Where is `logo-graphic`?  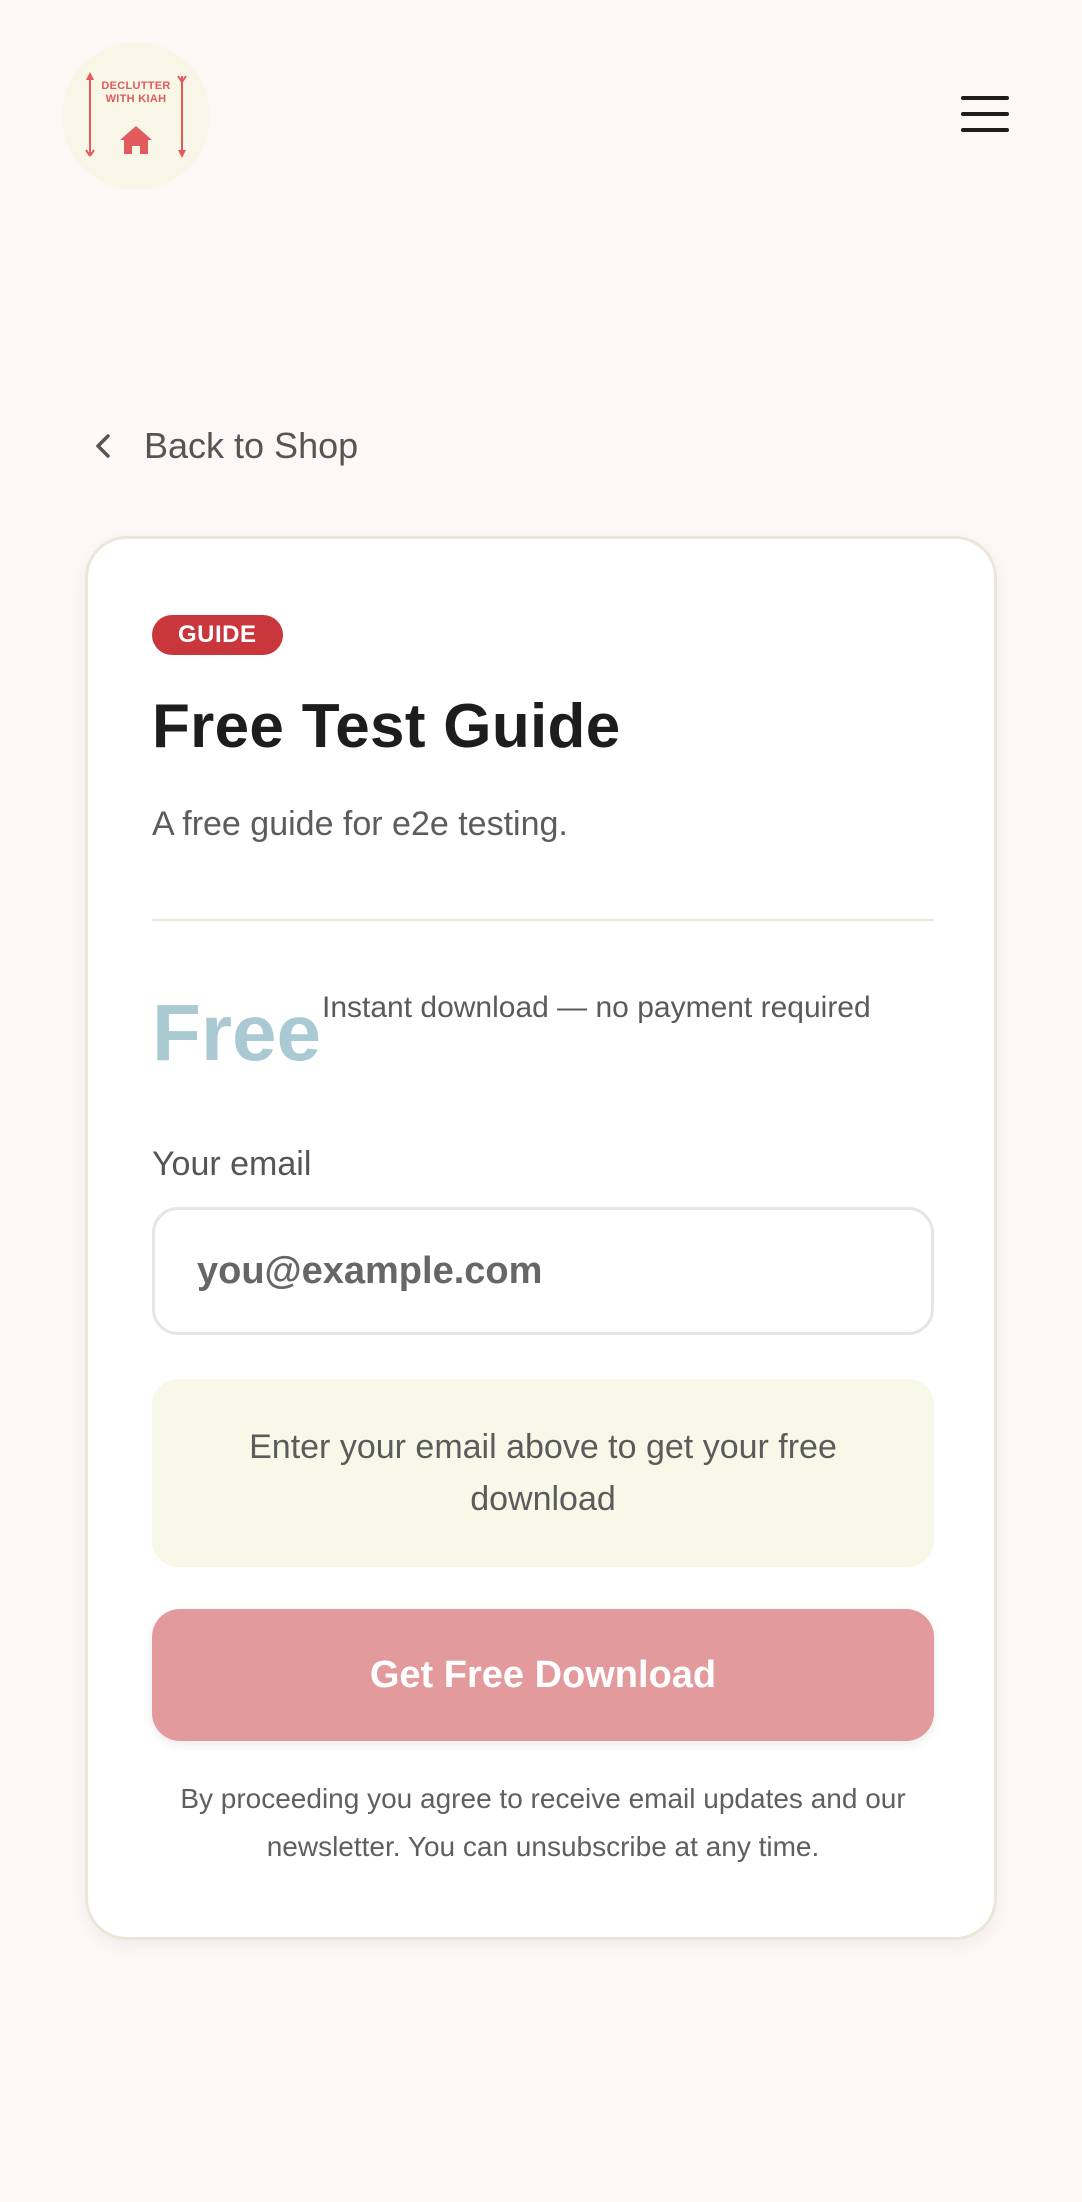 logo-graphic is located at coordinates (136, 115).